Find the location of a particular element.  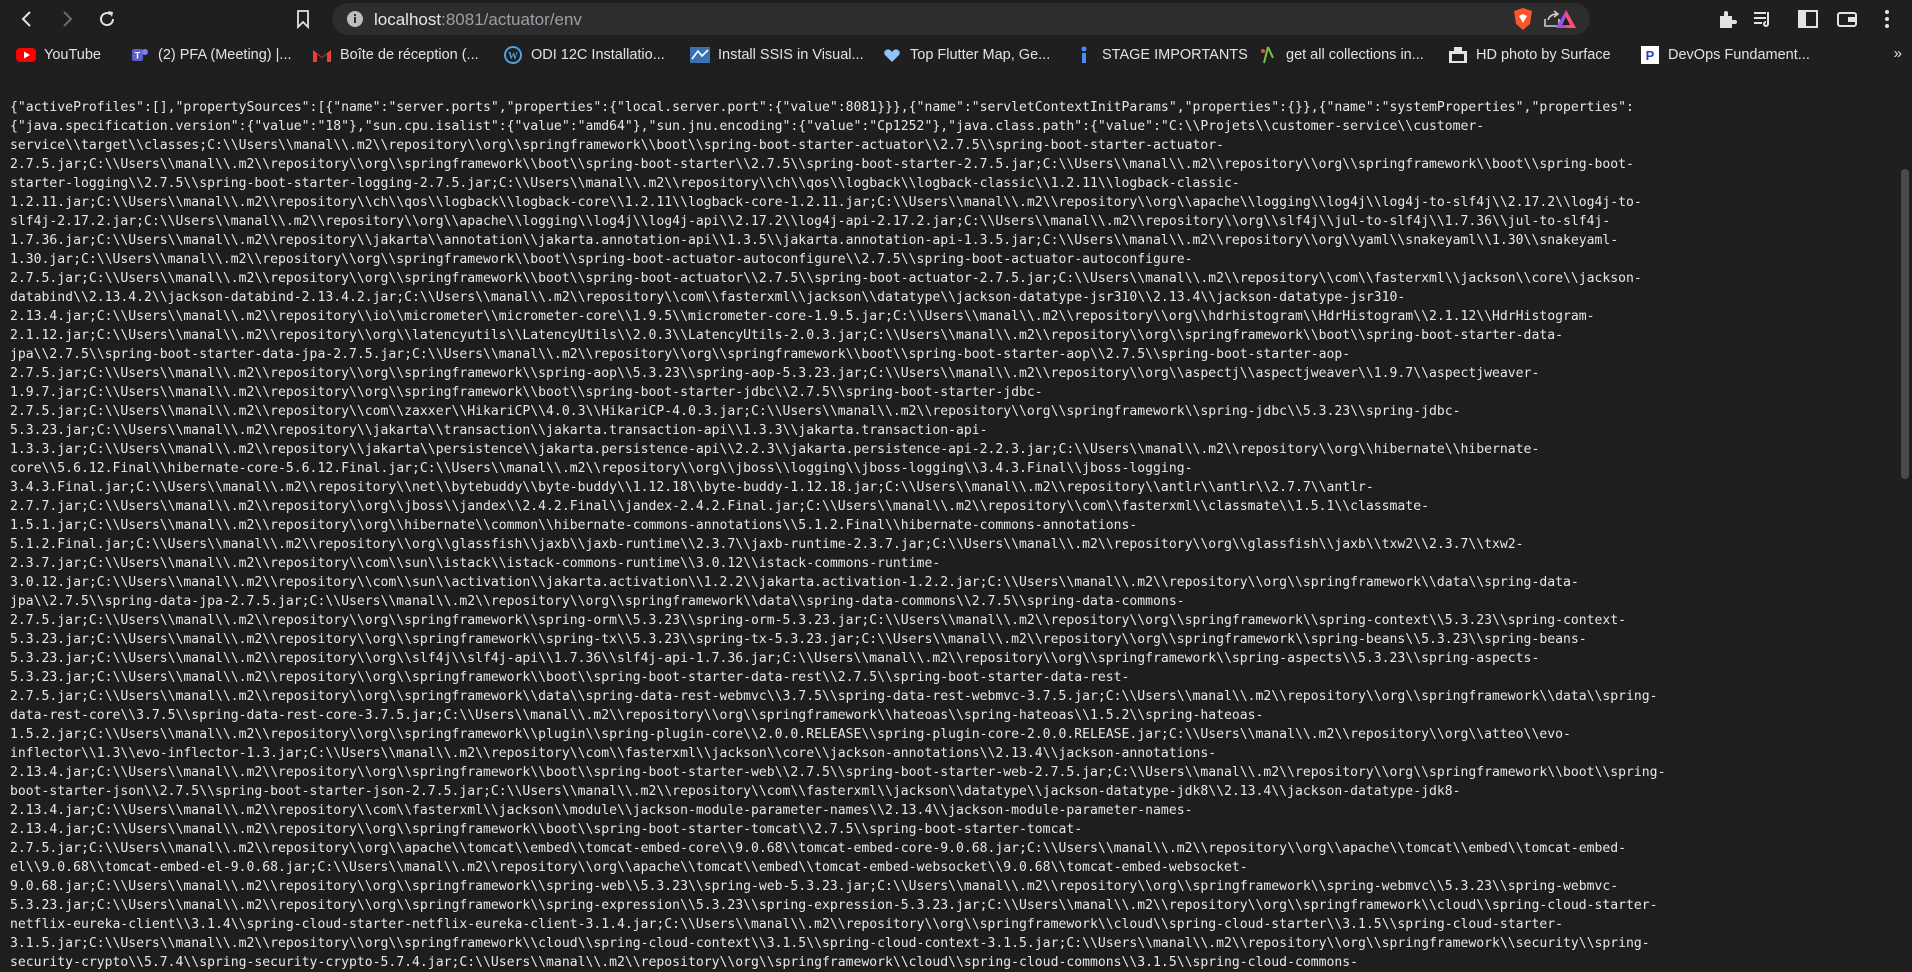

back-button is located at coordinates (27, 19).